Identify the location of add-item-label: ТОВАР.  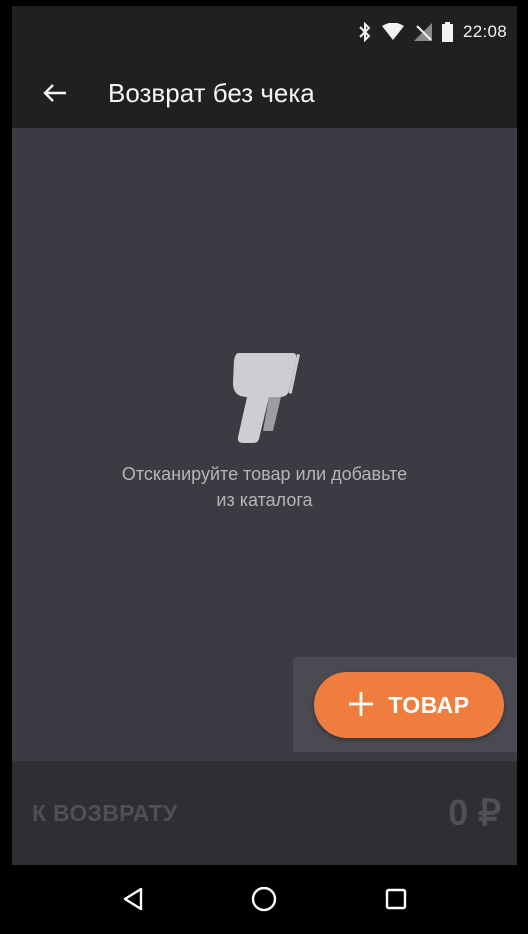
(429, 704).